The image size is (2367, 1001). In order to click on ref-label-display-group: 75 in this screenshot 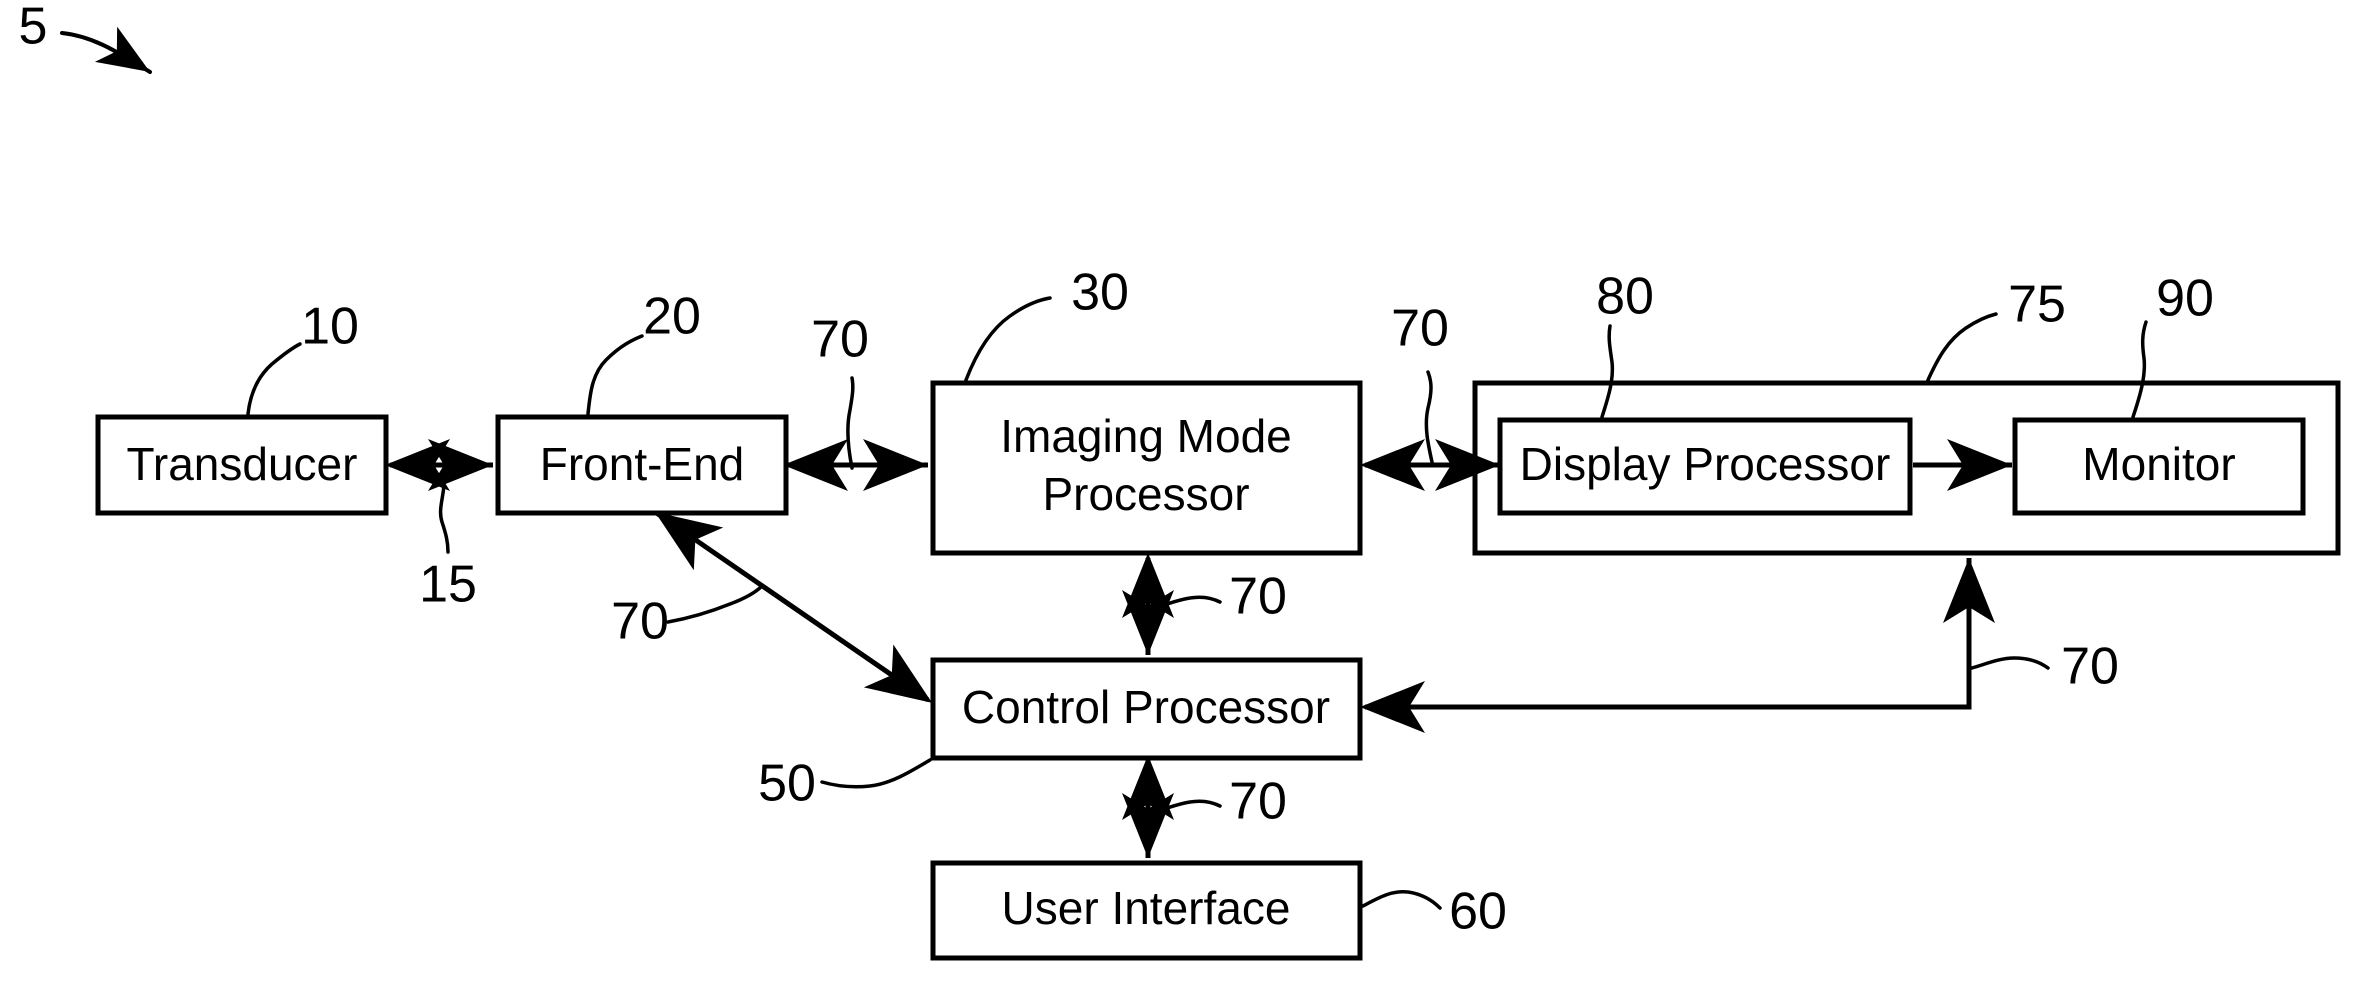, I will do `click(2037, 305)`.